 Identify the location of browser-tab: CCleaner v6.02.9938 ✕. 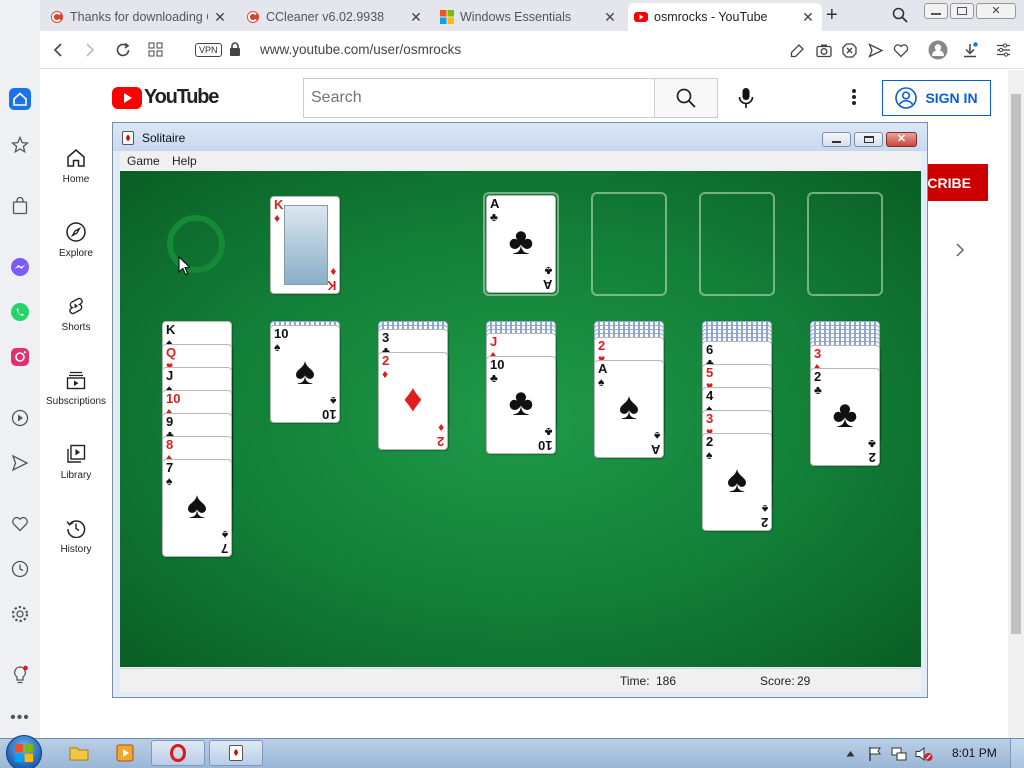
(335, 17).